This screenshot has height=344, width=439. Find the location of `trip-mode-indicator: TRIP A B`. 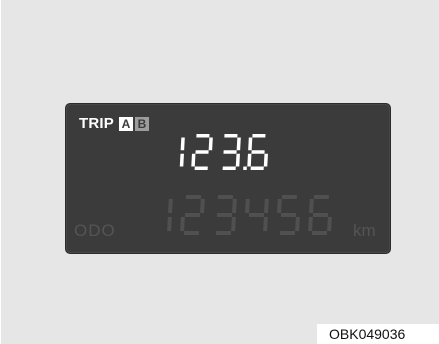

trip-mode-indicator: TRIP A B is located at coordinates (114, 124).